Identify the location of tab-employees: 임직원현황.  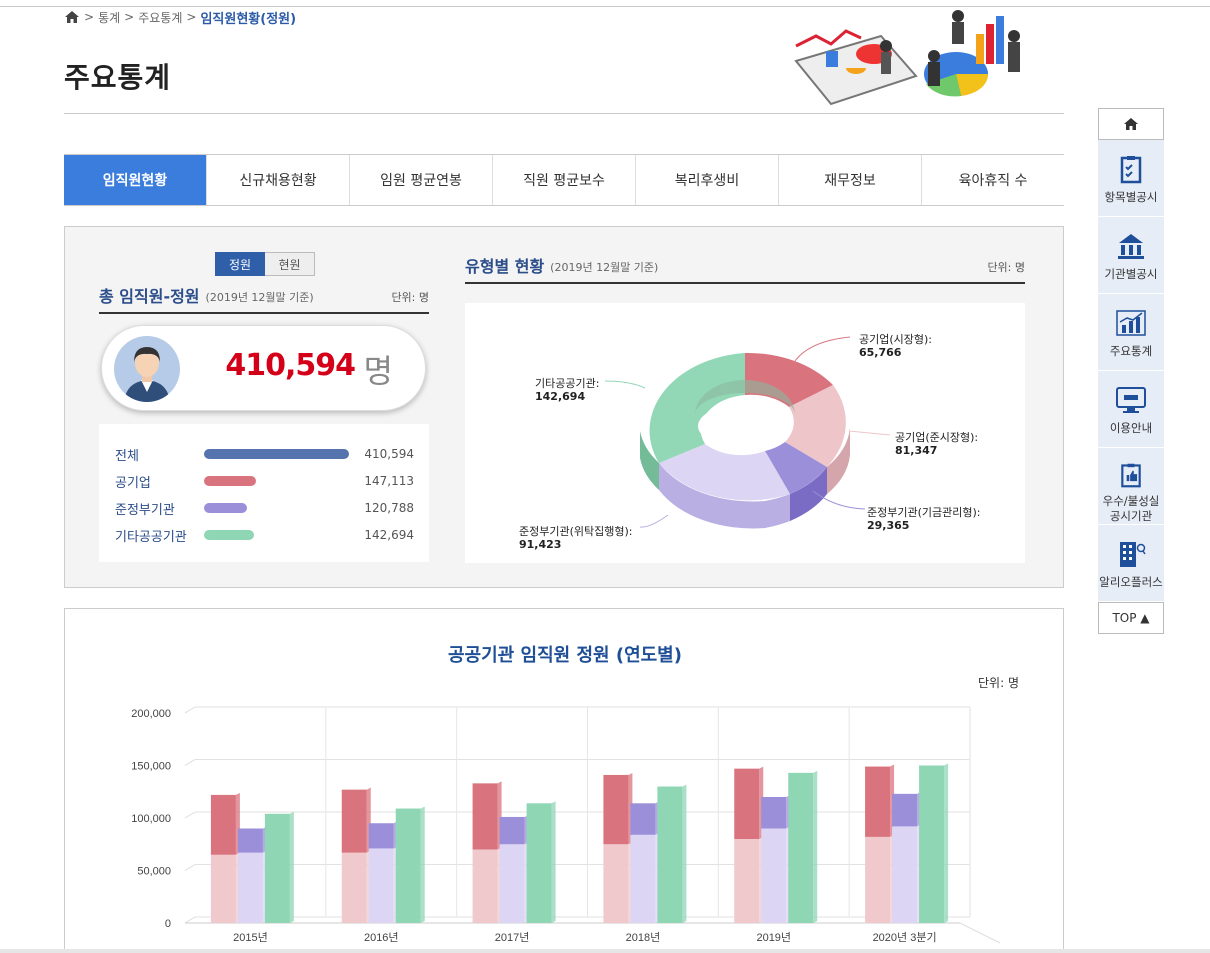
(135, 180).